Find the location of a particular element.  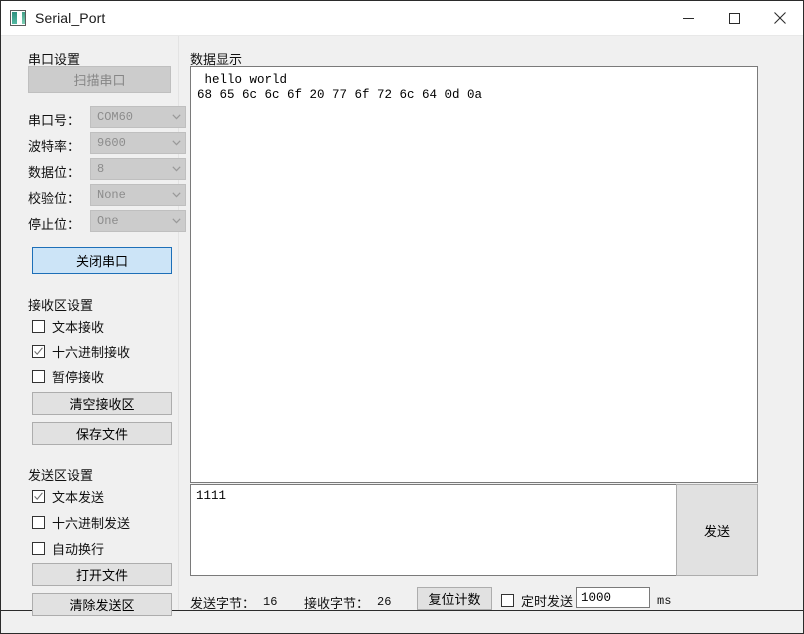

clear-send-button: 清除发送区 is located at coordinates (102, 604).